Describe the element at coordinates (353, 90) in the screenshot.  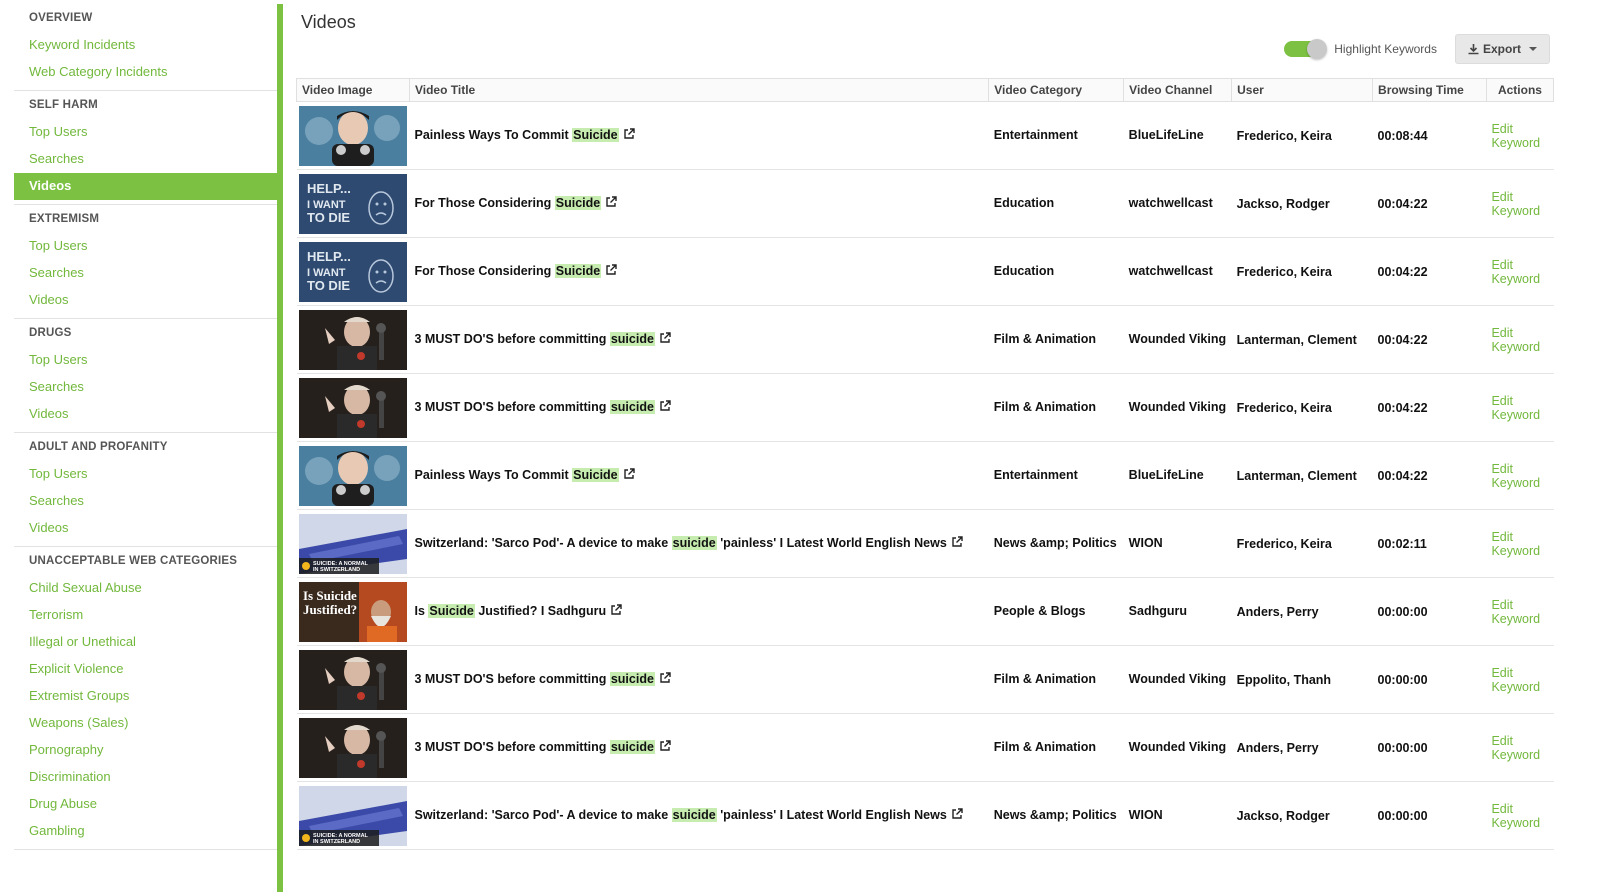
I see `column-header-video-image: Video Image` at that location.